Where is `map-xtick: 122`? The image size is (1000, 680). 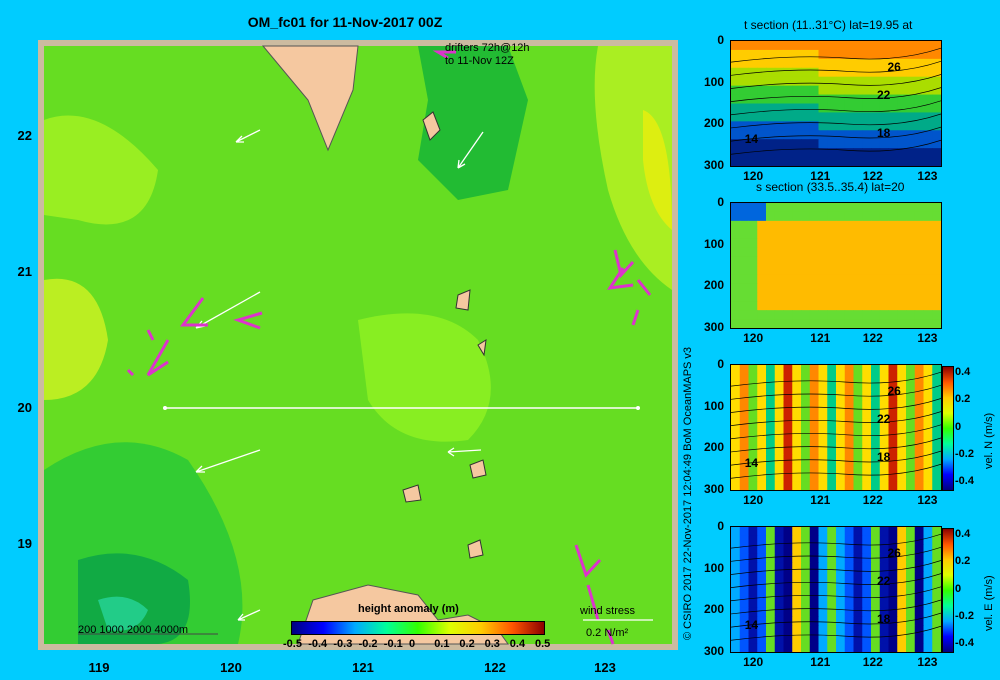
map-xtick: 122 is located at coordinates (495, 667).